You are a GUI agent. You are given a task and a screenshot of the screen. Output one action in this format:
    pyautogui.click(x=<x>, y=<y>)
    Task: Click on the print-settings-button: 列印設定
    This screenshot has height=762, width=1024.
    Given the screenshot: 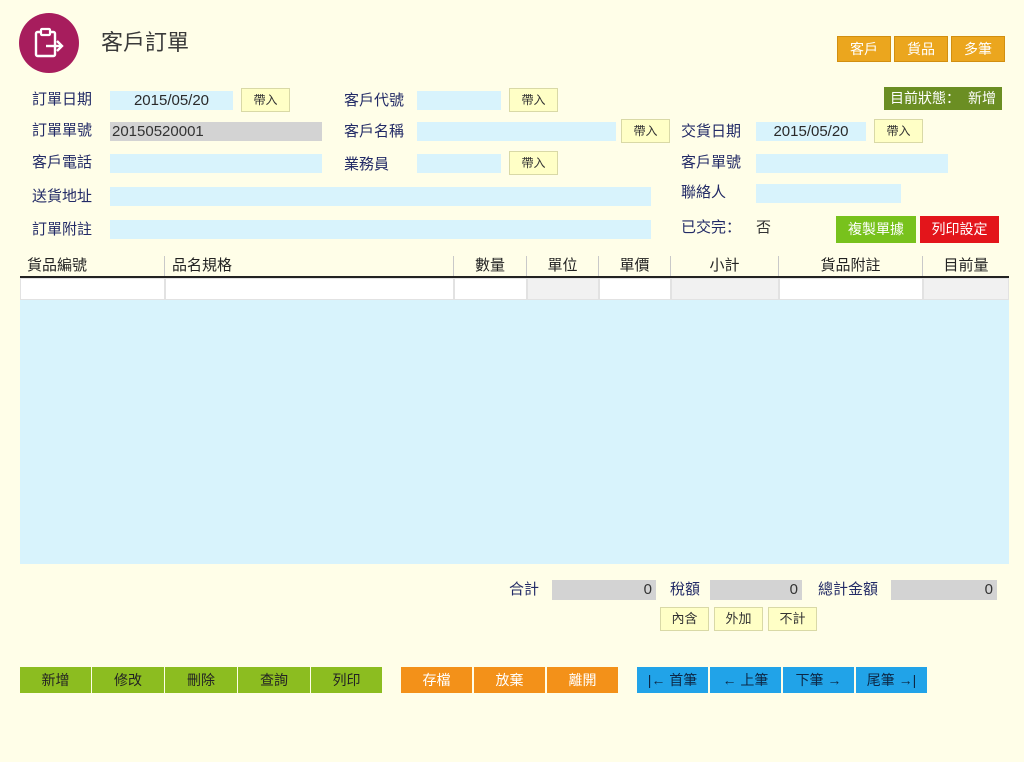 What is the action you would take?
    pyautogui.click(x=959, y=229)
    